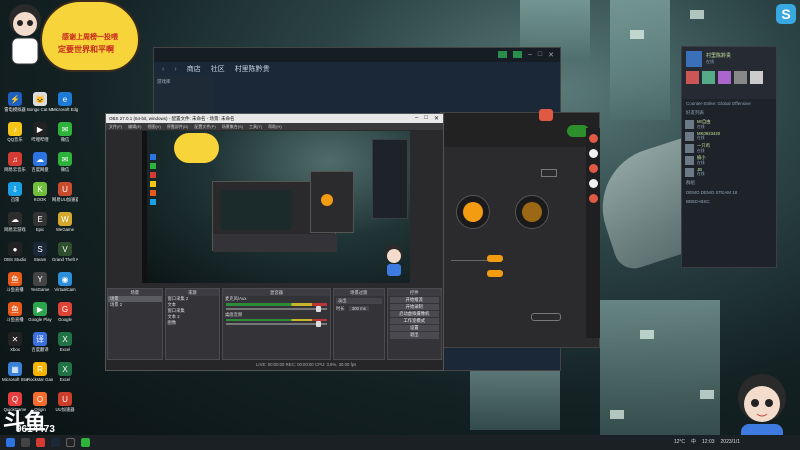  Describe the element at coordinates (15, 379) in the screenshot. I see `desktop-shortcut: ▦Microsoft Store` at that location.